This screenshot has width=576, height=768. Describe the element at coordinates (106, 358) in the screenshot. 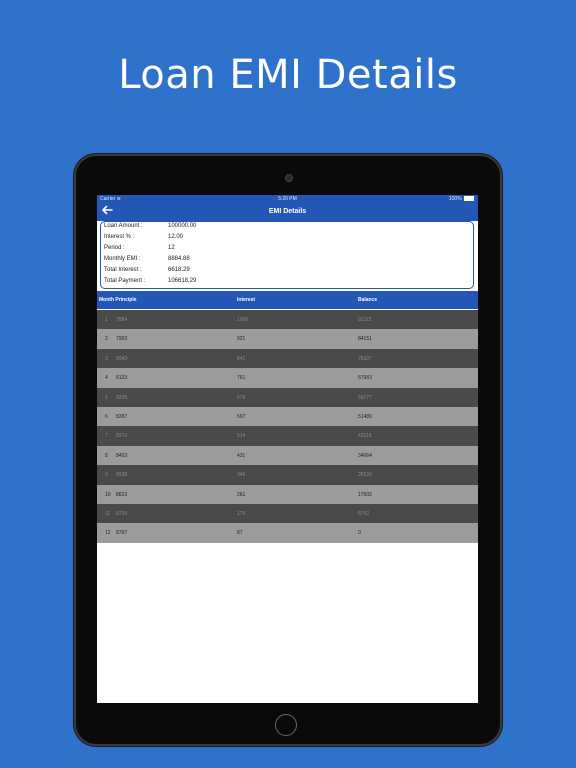

I see `cell-month: 3` at that location.